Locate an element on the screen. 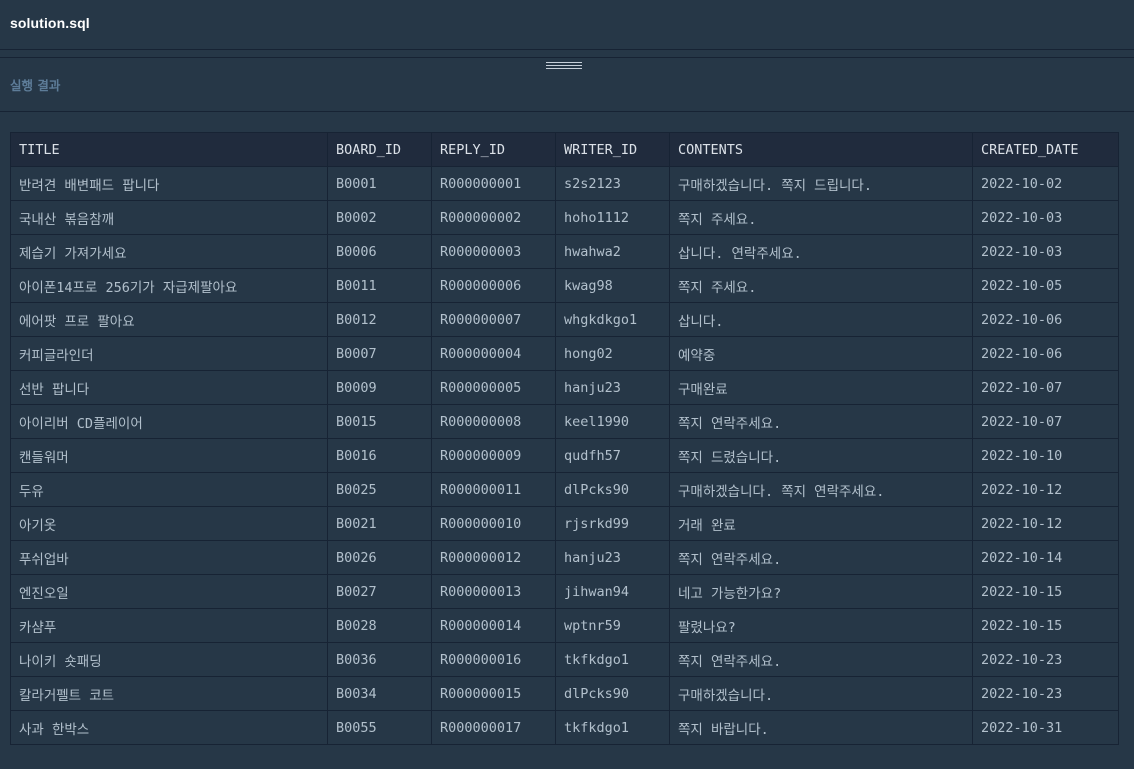 The width and height of the screenshot is (1134, 769). table-cell-reply-id: R000000014 is located at coordinates (493, 625).